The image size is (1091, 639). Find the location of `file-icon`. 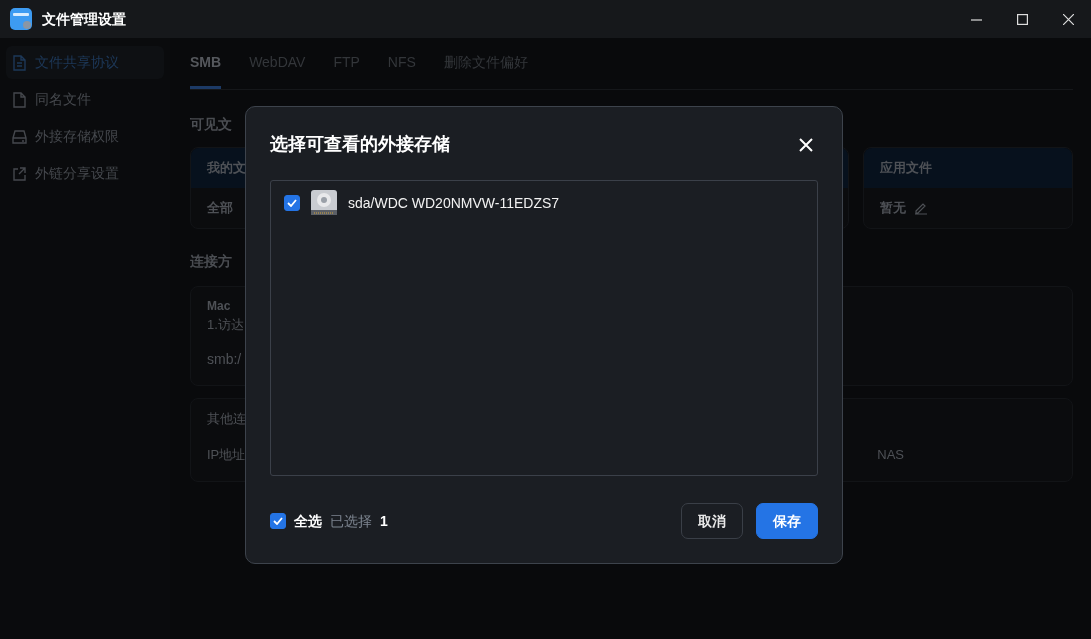

file-icon is located at coordinates (19, 99).